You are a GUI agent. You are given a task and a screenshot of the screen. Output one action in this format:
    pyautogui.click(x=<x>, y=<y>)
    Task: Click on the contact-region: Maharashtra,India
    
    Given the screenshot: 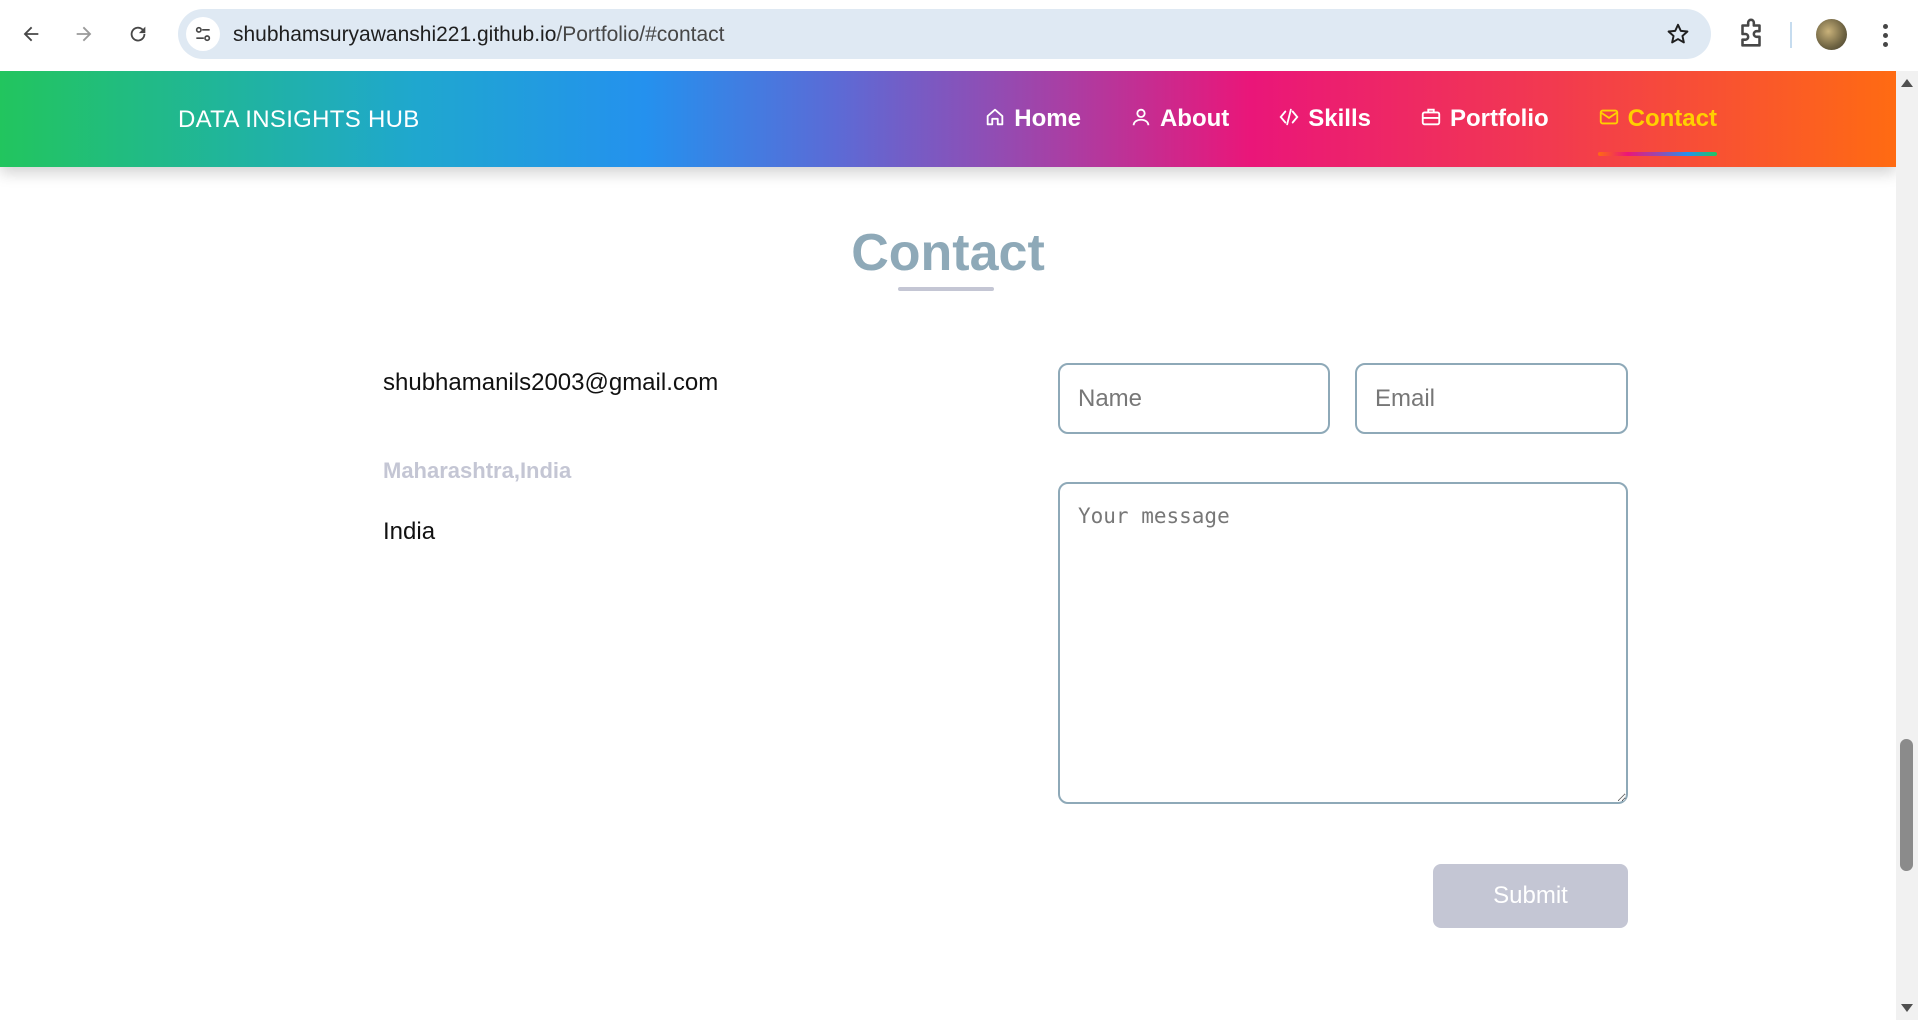 What is the action you would take?
    pyautogui.click(x=477, y=470)
    